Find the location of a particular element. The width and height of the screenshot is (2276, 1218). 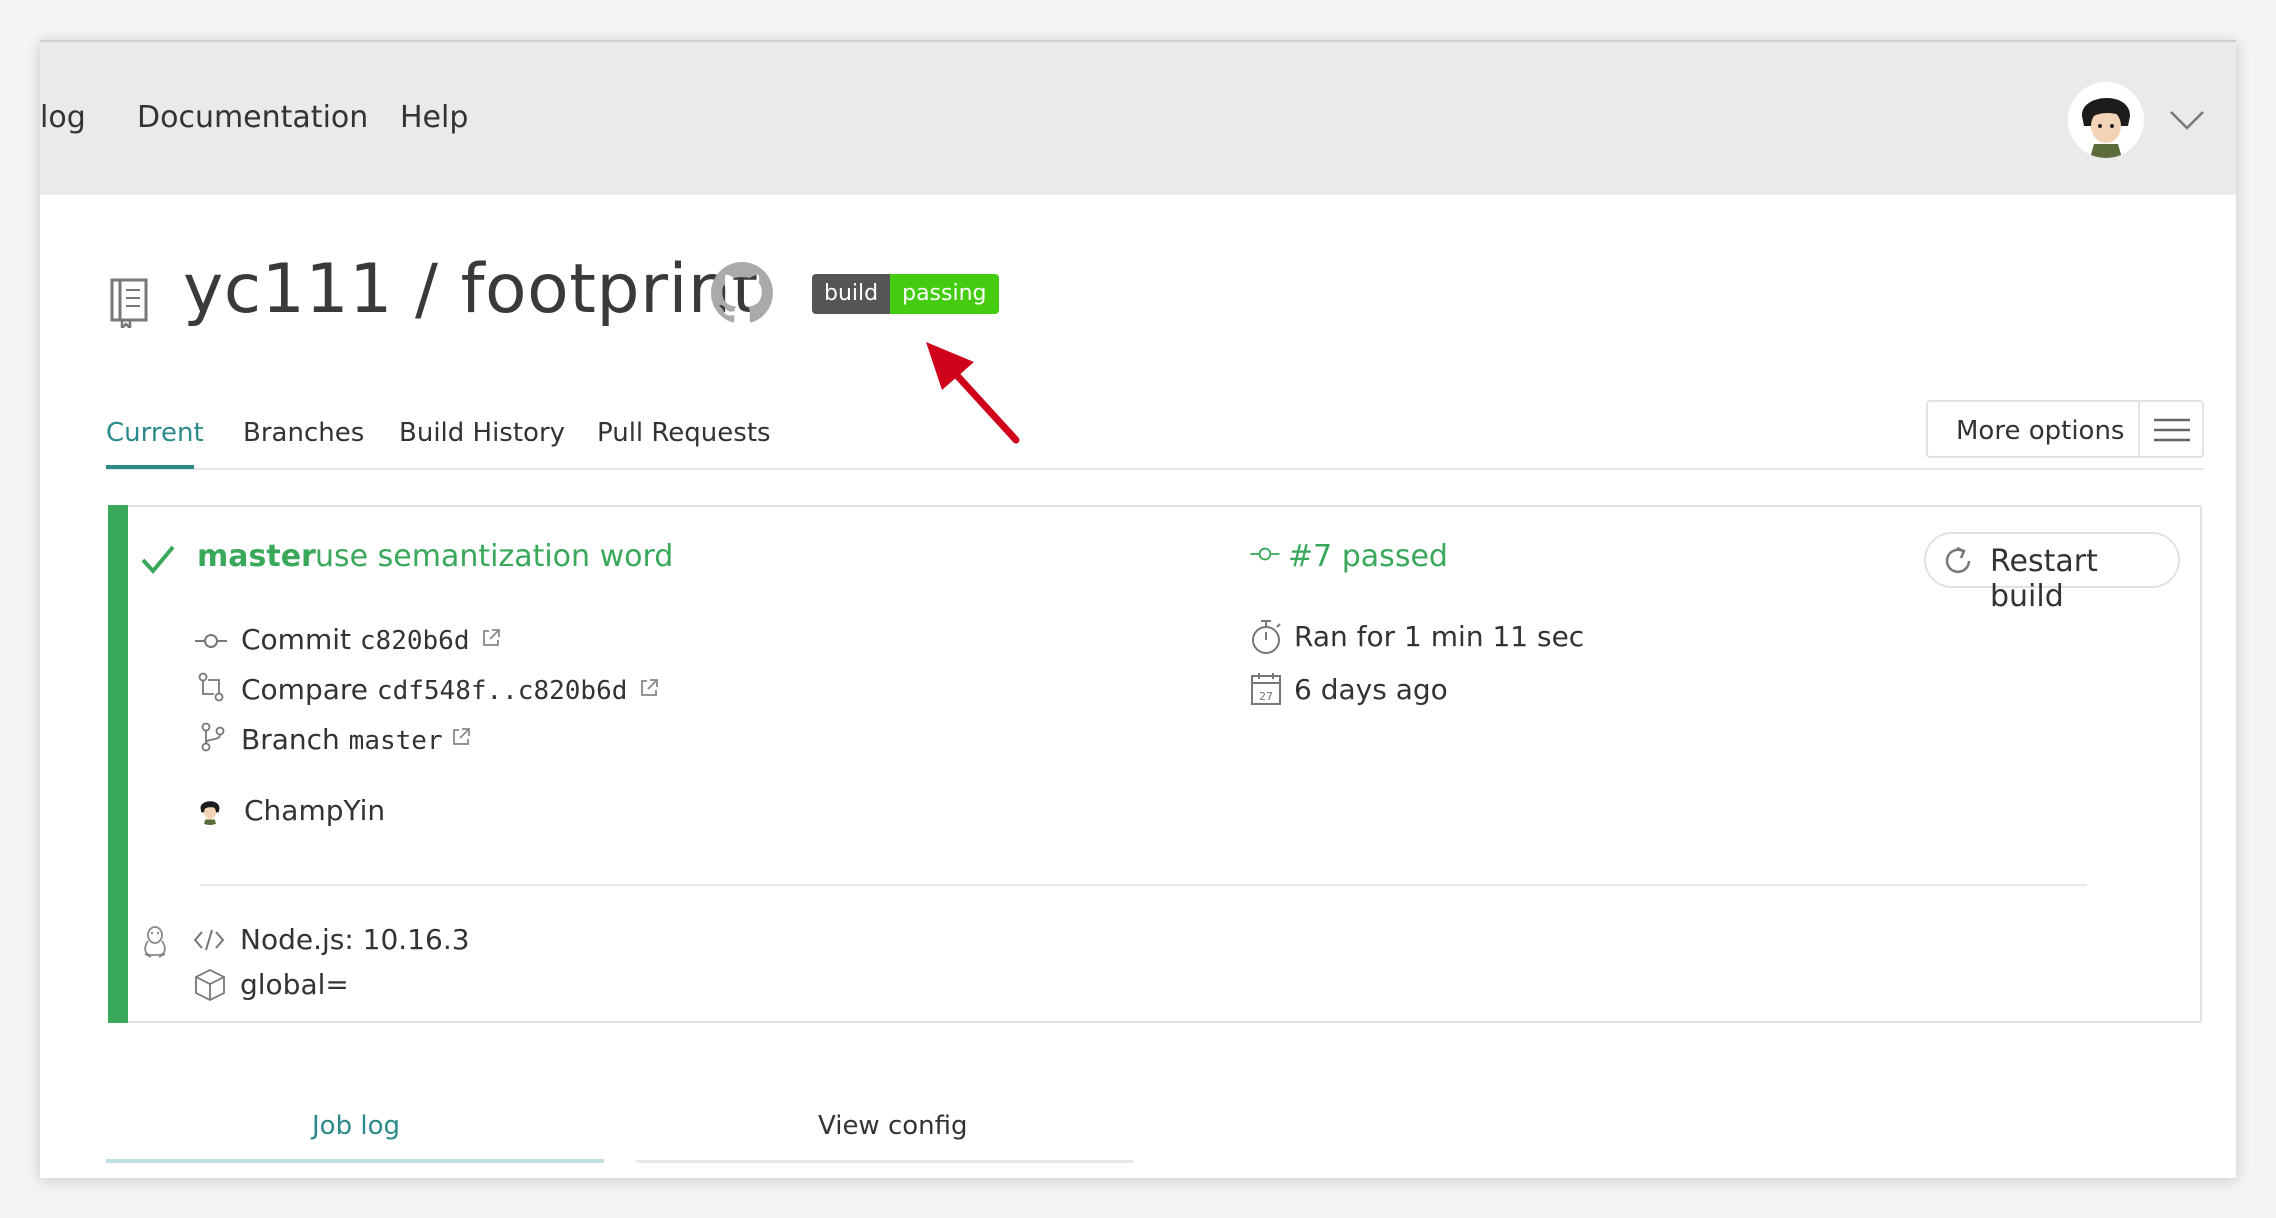

hamburger-menu-icon is located at coordinates (2172, 430).